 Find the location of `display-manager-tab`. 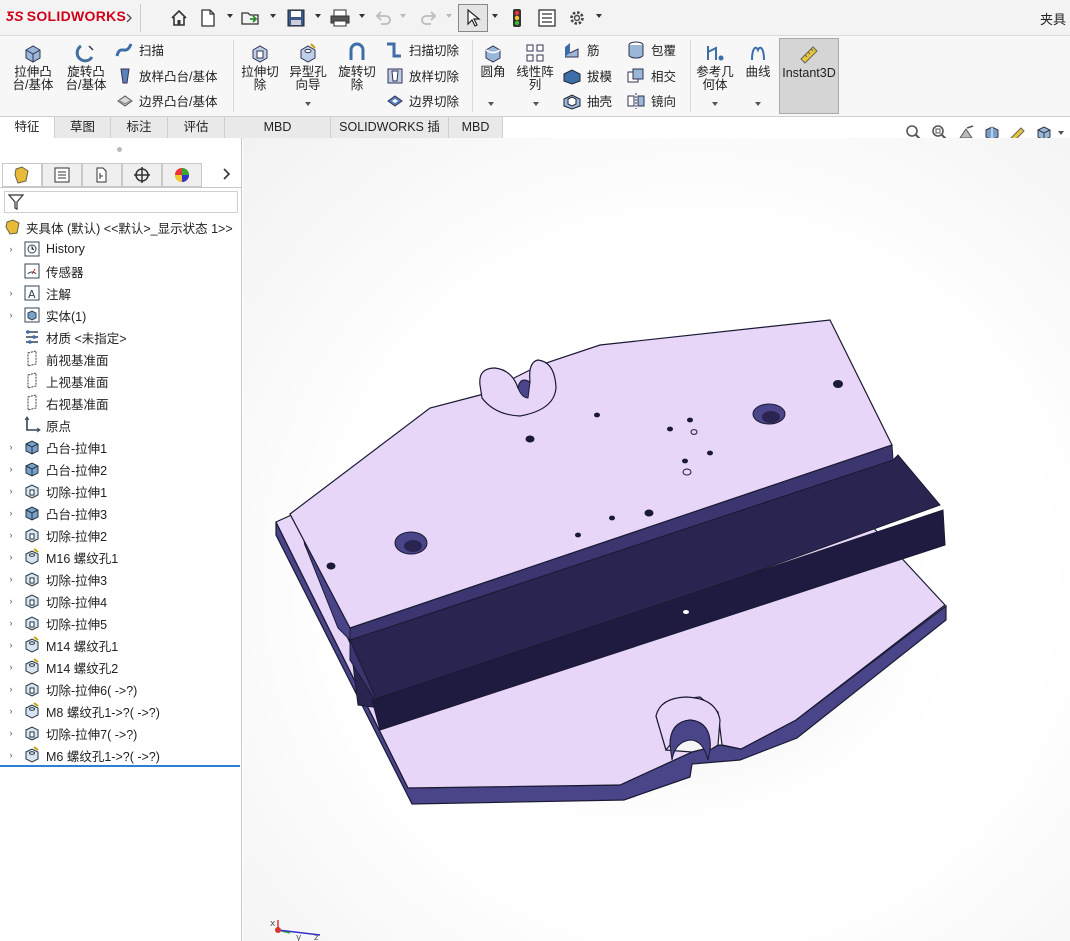

display-manager-tab is located at coordinates (182, 175).